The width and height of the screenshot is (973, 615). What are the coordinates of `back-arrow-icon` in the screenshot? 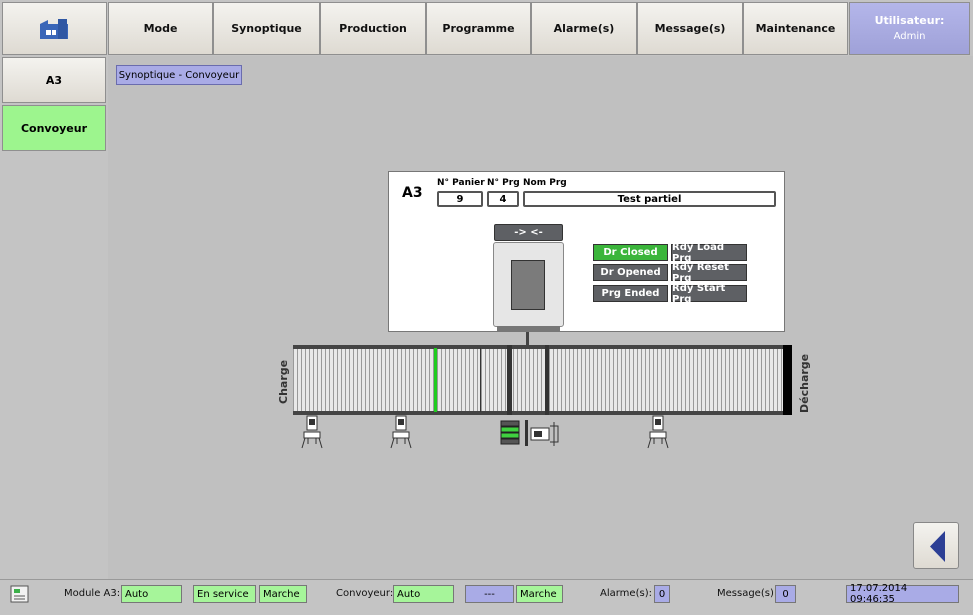 It's located at (937, 546).